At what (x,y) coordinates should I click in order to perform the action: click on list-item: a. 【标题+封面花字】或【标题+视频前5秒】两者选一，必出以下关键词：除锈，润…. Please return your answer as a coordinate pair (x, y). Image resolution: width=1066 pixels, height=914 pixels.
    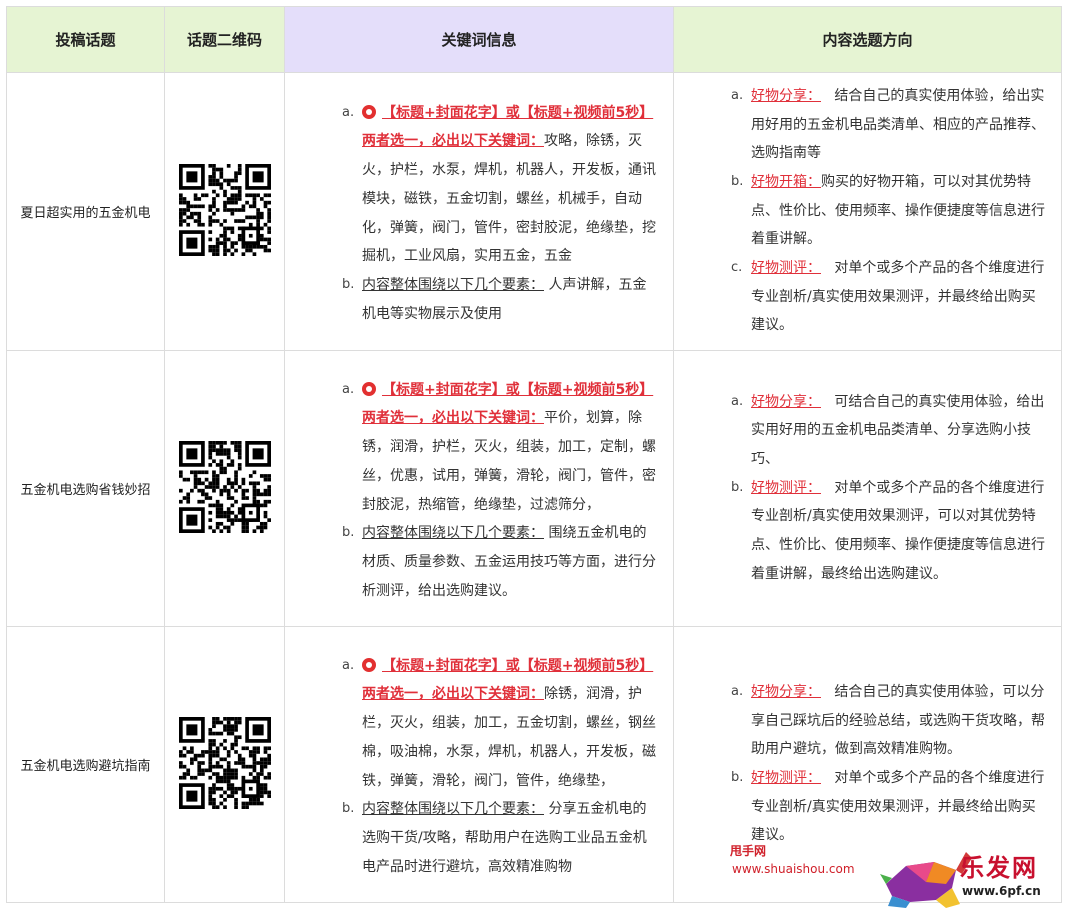
    Looking at the image, I should click on (500, 724).